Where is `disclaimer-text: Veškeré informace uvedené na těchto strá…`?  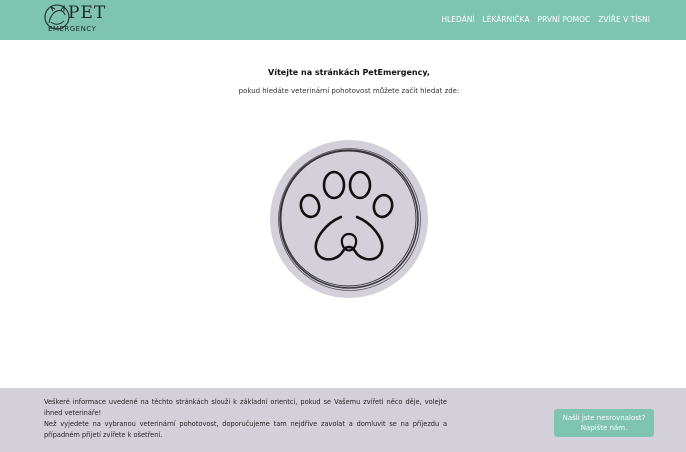 disclaimer-text: Veškeré informace uvedené na těchto strá… is located at coordinates (245, 419).